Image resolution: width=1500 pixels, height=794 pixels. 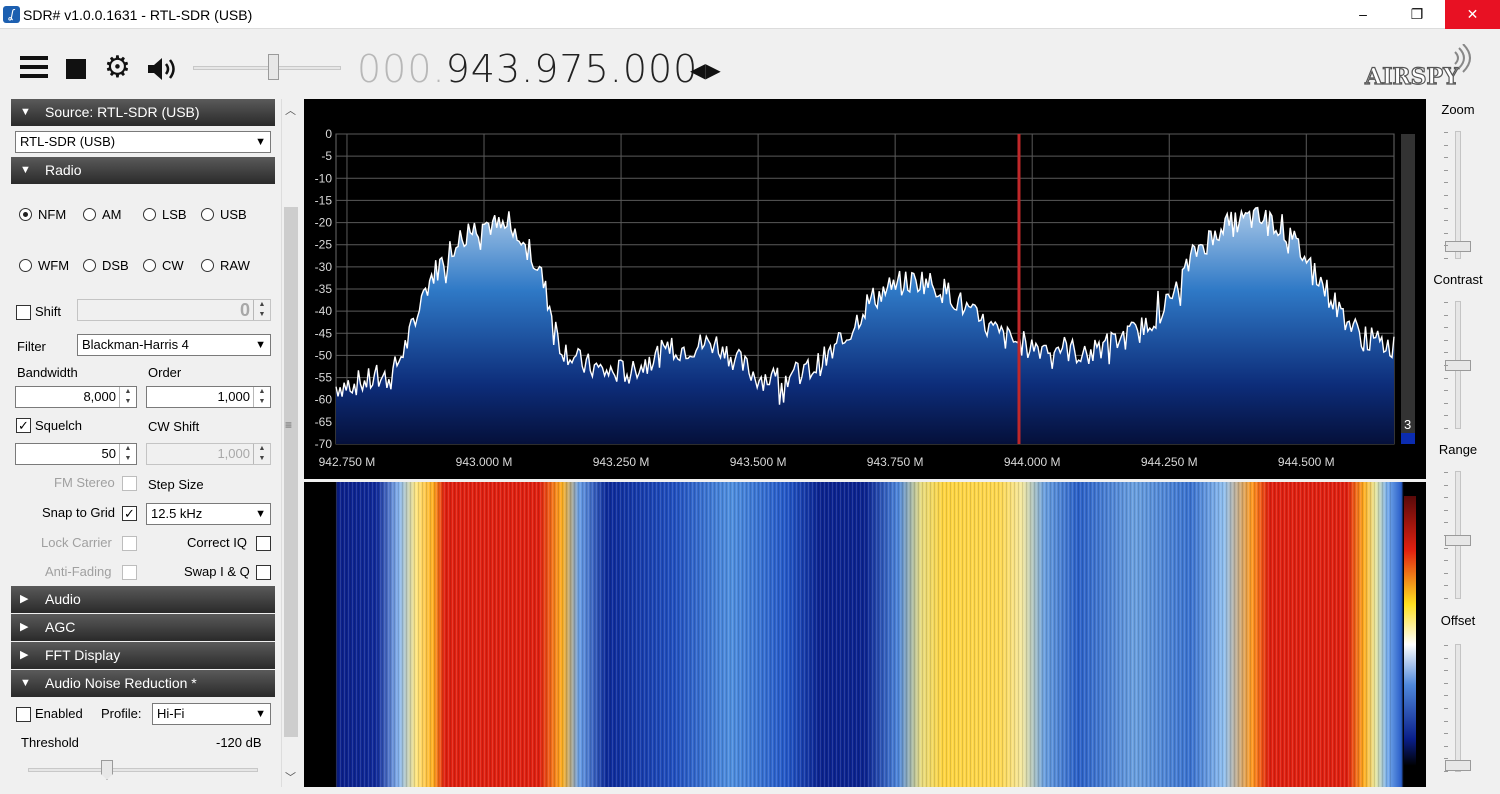 What do you see at coordinates (273, 67) in the screenshot?
I see `volume-thumb` at bounding box center [273, 67].